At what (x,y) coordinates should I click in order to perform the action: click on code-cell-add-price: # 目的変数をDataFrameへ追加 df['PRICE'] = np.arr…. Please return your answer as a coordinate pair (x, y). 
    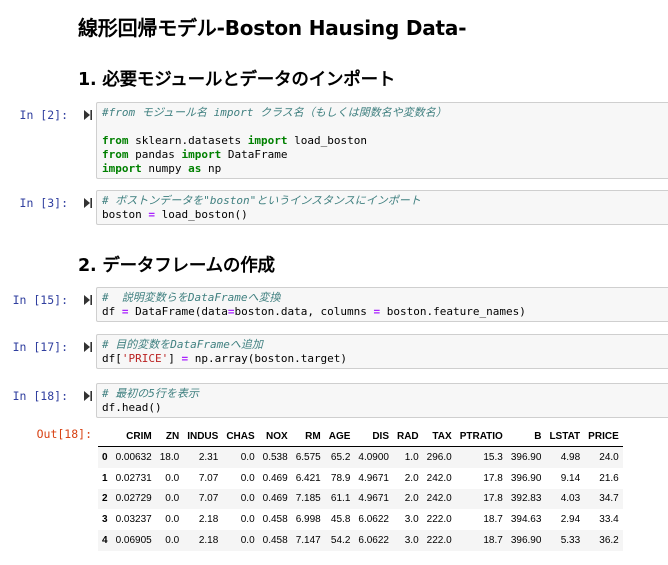
    Looking at the image, I should click on (382, 351).